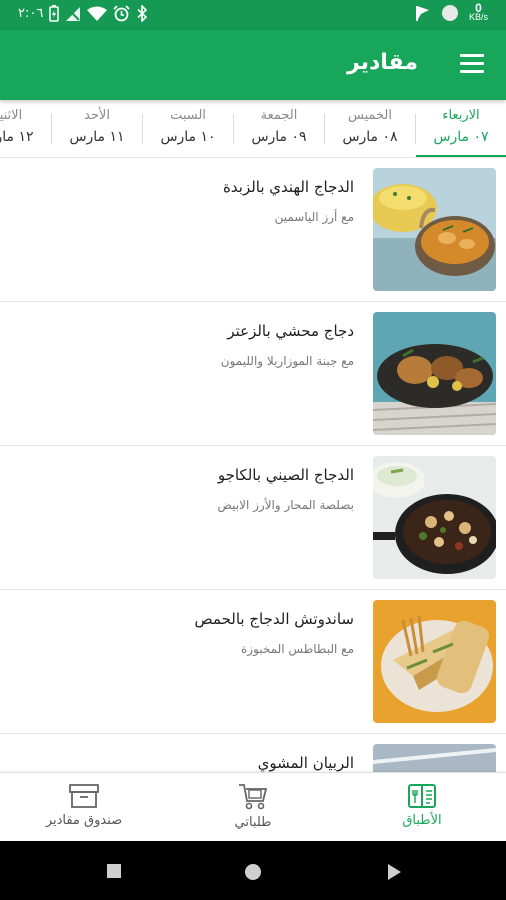  I want to click on recents-icon, so click(114, 871).